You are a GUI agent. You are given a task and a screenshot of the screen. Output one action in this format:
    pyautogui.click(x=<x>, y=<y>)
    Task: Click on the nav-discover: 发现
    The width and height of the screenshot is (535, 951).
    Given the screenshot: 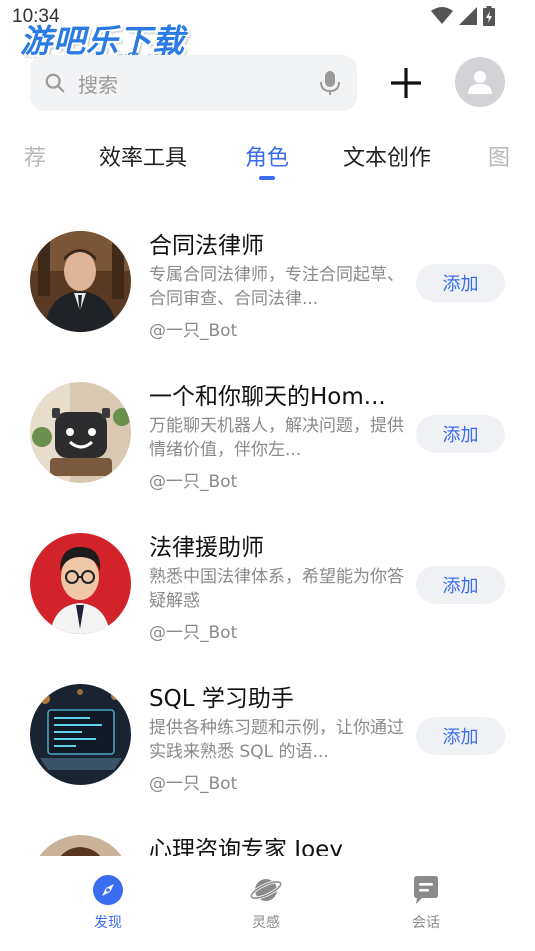 What is the action you would take?
    pyautogui.click(x=108, y=903)
    